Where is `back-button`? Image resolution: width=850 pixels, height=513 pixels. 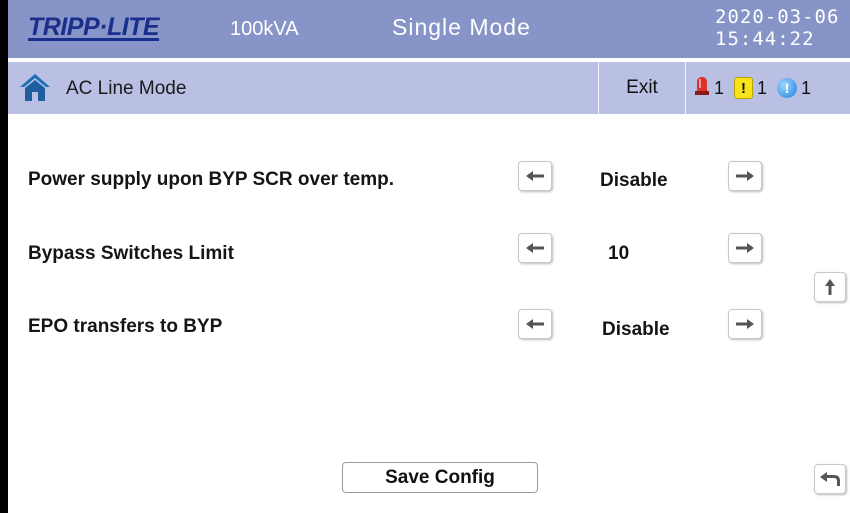
back-button is located at coordinates (830, 479).